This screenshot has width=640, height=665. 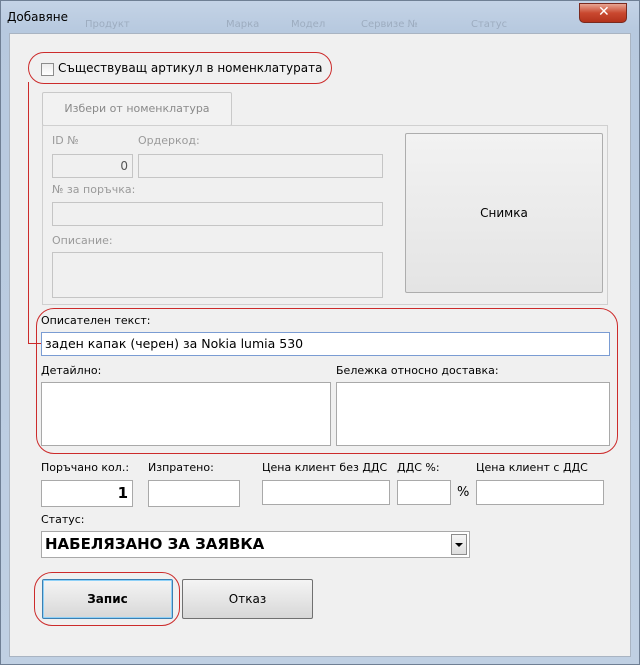 I want to click on order-number-field, so click(x=217, y=214).